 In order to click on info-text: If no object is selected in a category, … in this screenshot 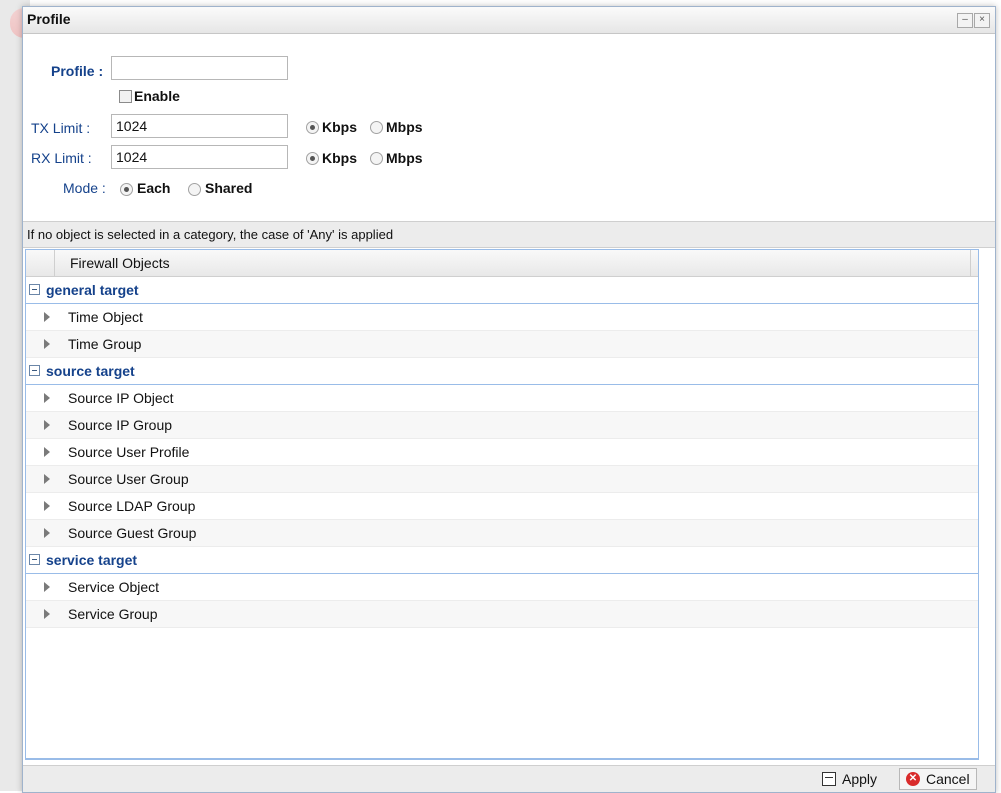, I will do `click(210, 234)`.